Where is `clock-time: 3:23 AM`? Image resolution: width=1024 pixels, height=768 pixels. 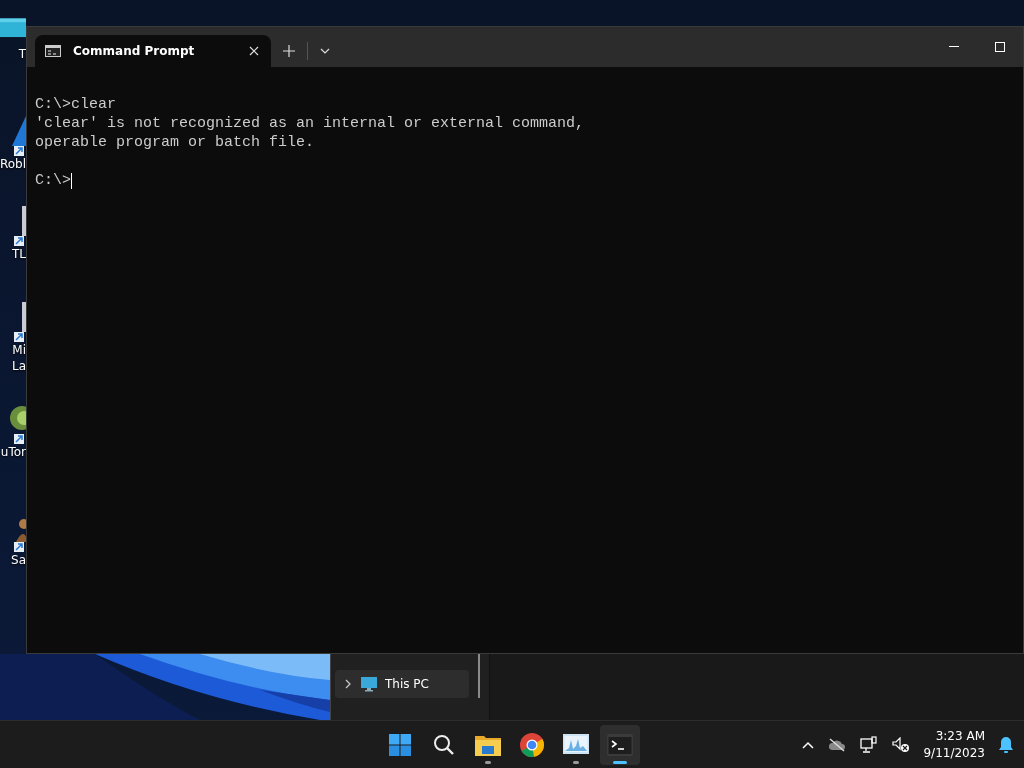 clock-time: 3:23 AM is located at coordinates (960, 736).